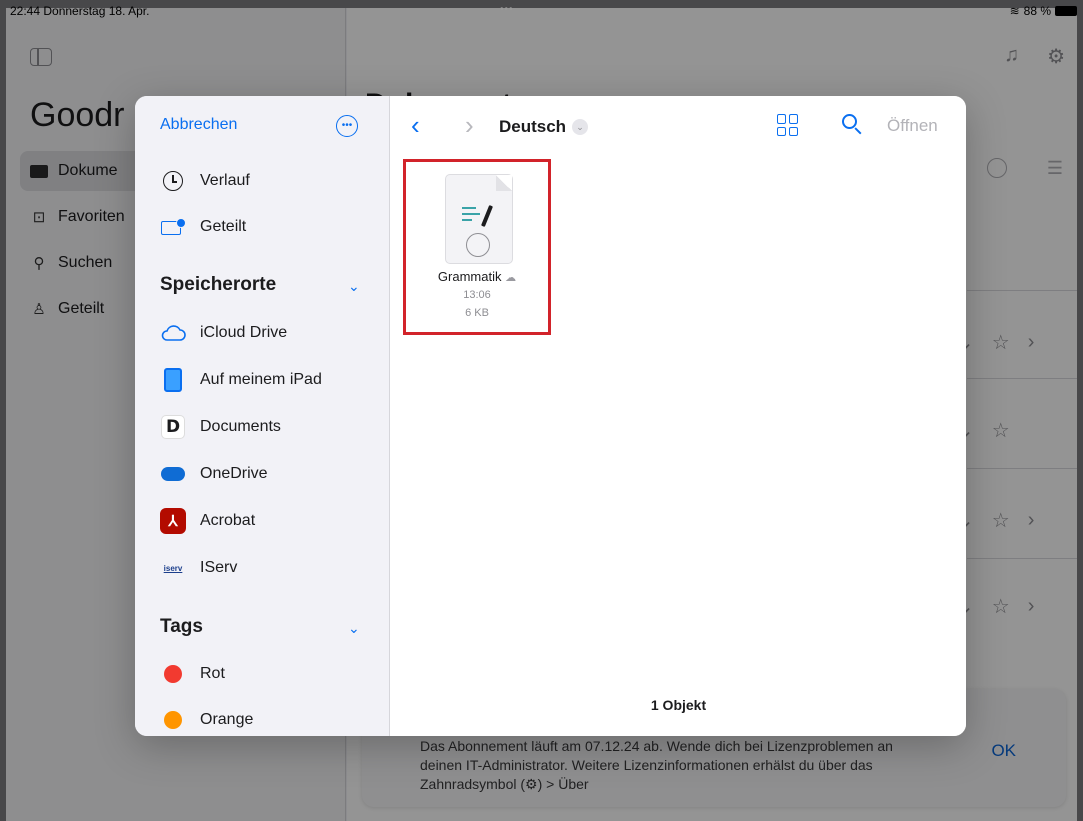  I want to click on status-right: ≋ 88 %, so click(1043, 11).